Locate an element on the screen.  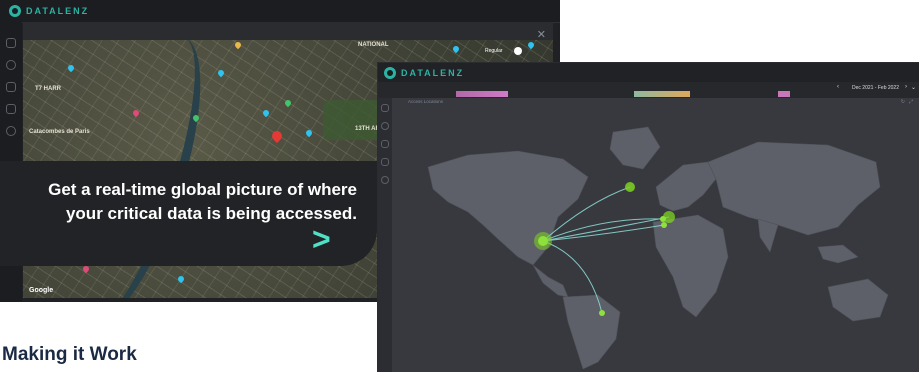
hotspot-north-america-core is located at coordinates (543, 241).